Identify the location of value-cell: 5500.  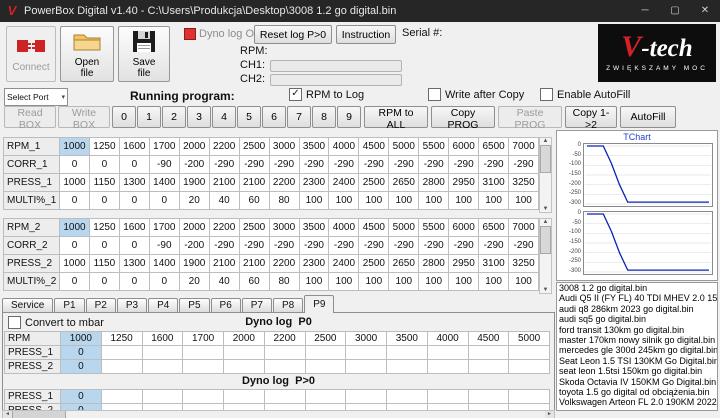
(434, 227).